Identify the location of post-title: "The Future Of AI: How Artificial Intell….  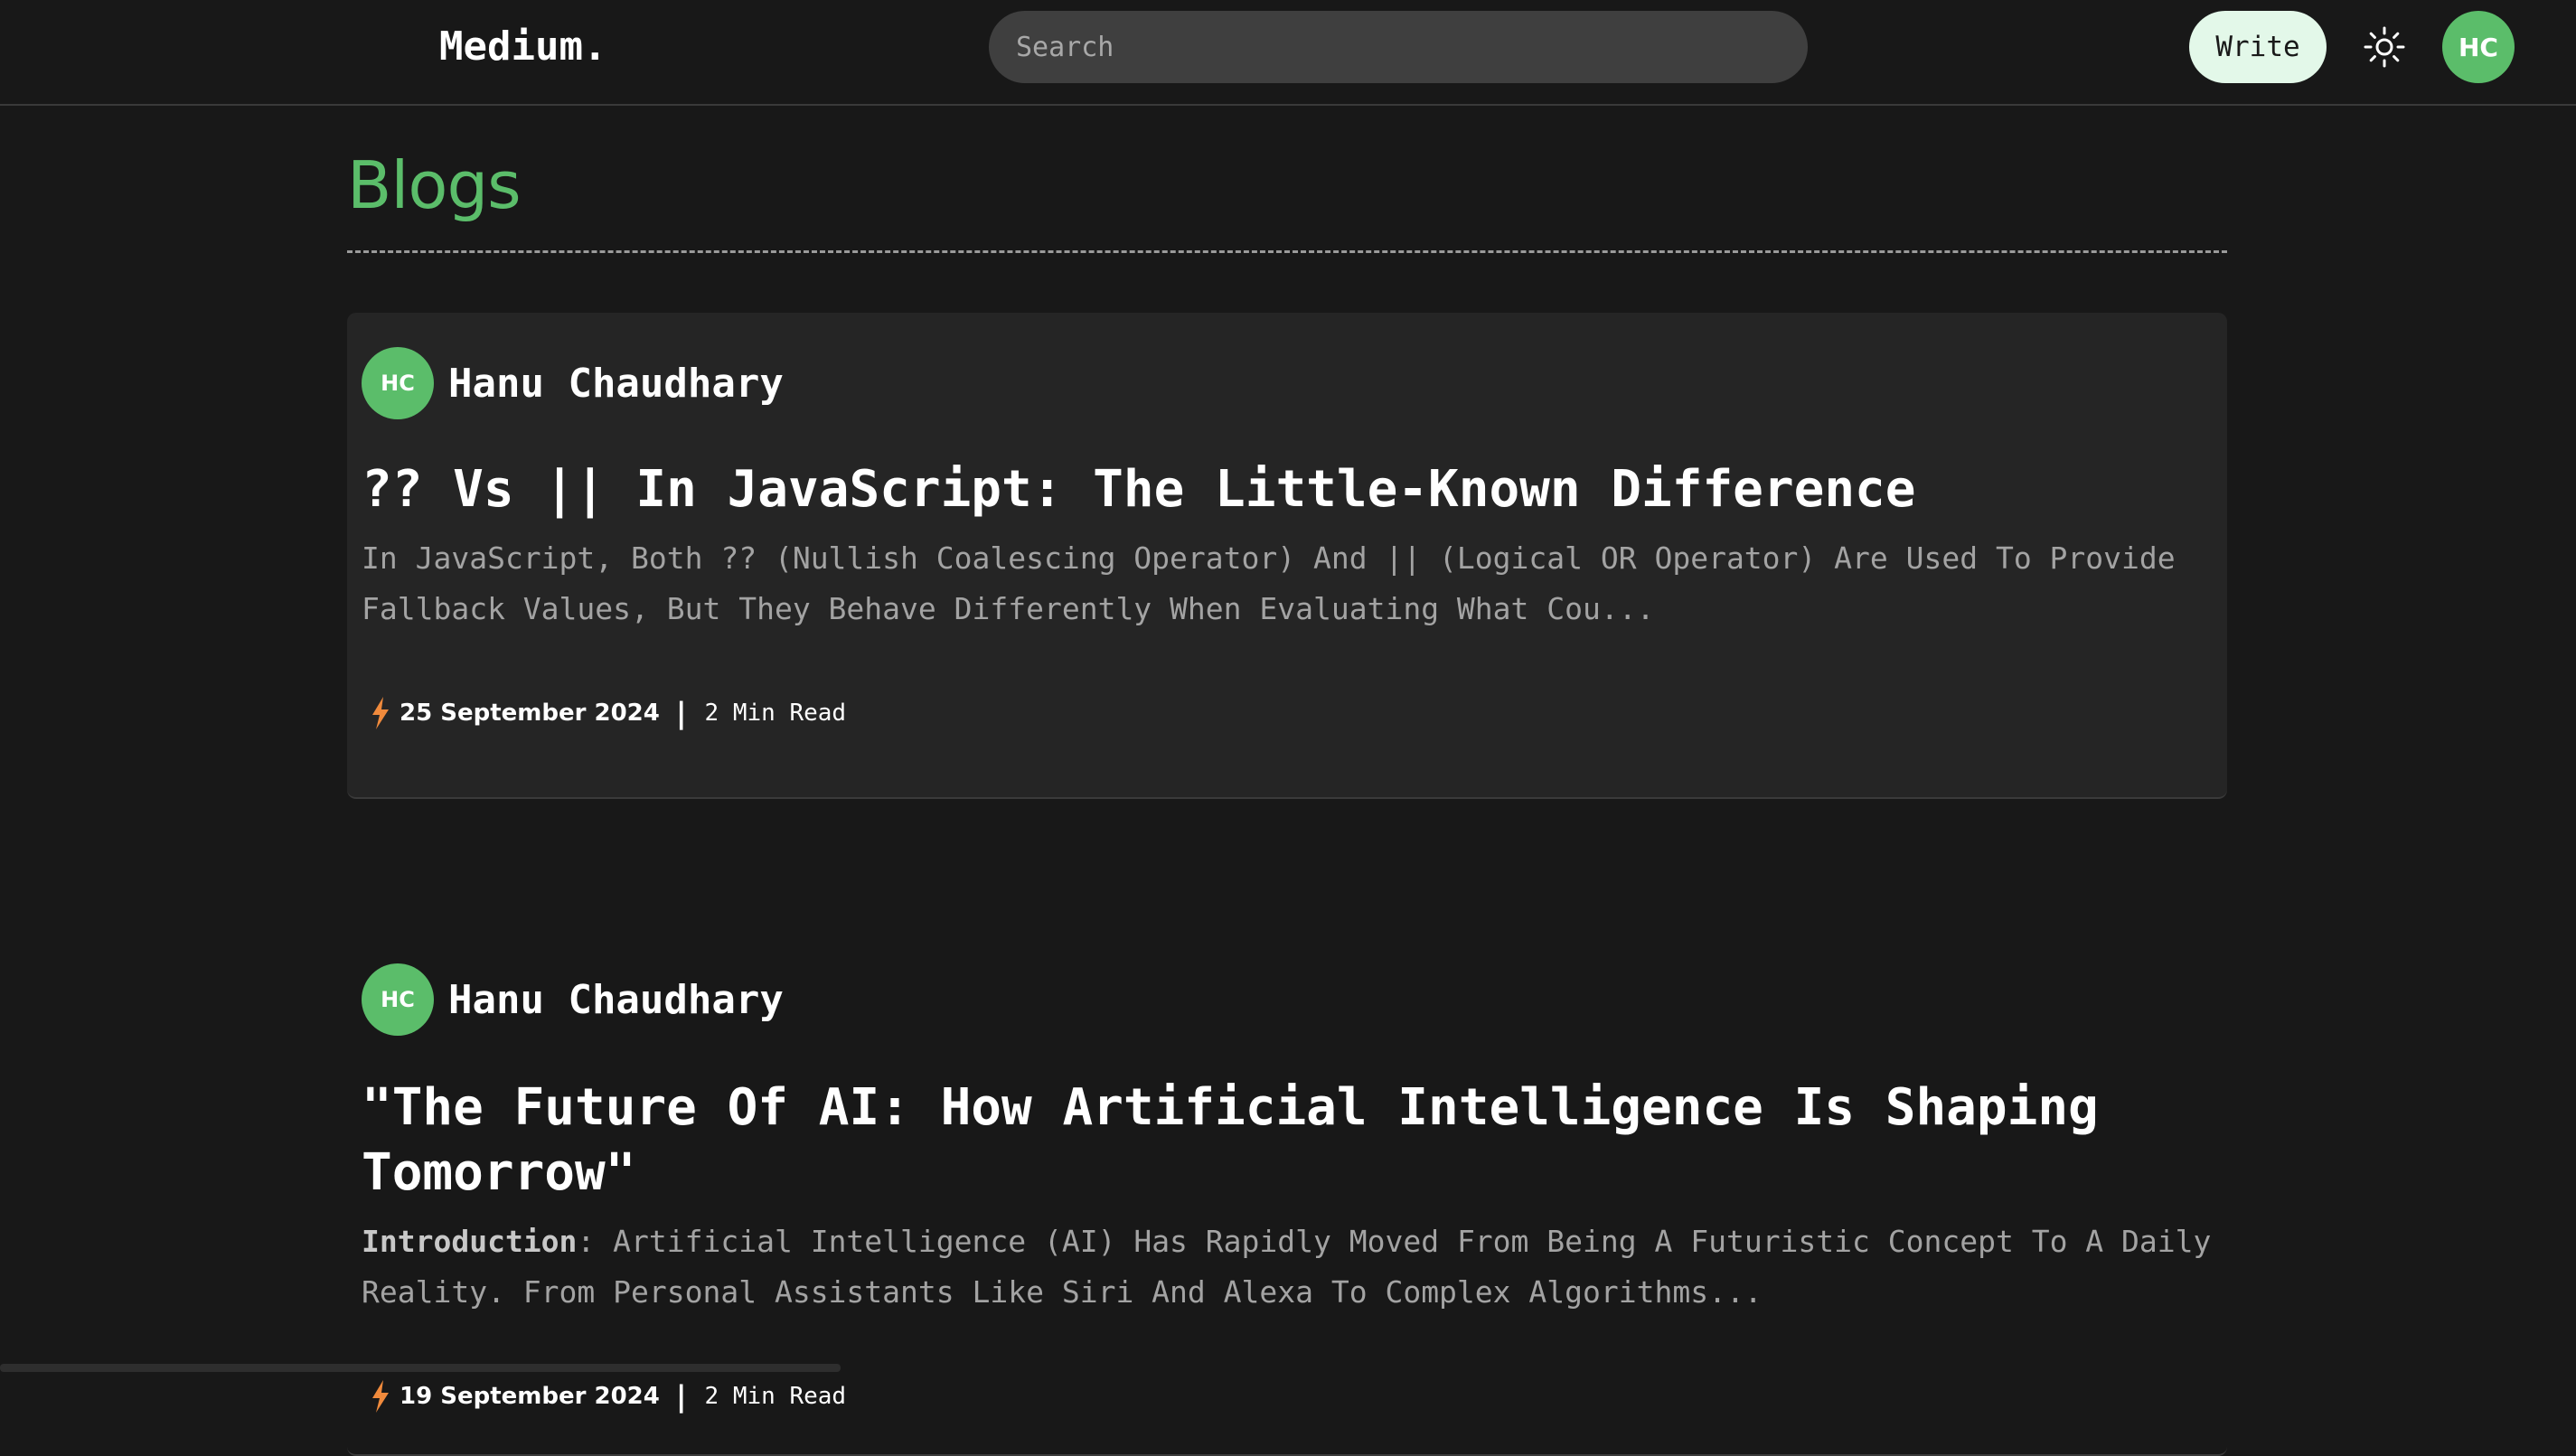
(1283, 1141).